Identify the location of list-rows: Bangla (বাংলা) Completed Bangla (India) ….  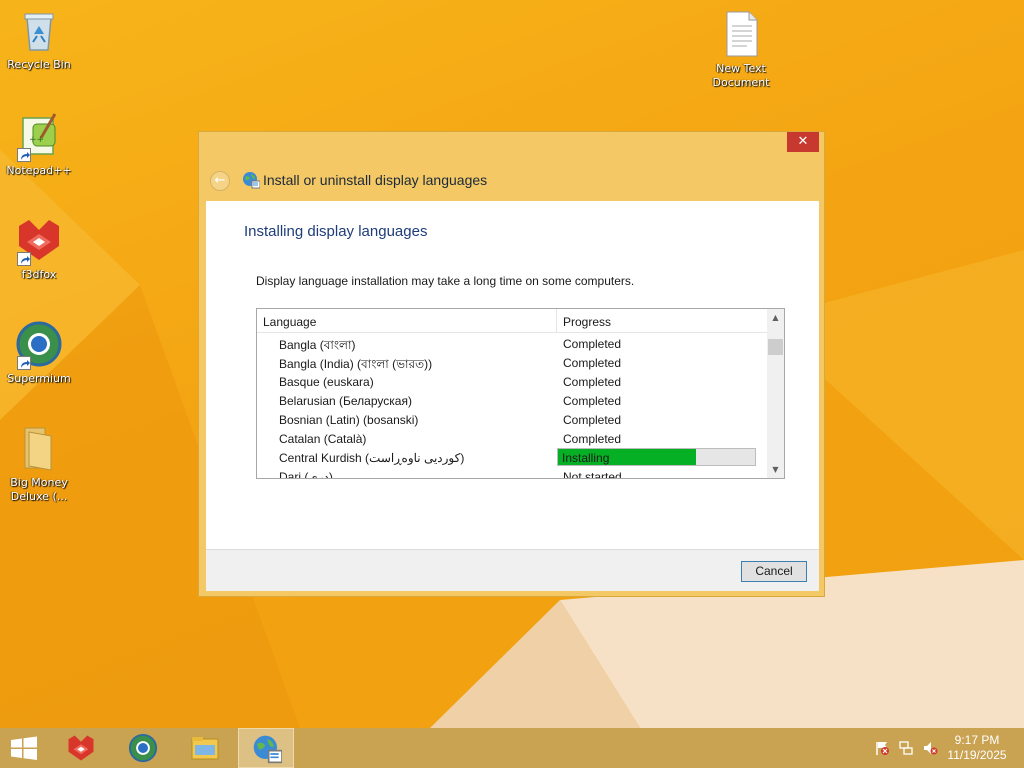
(512, 406).